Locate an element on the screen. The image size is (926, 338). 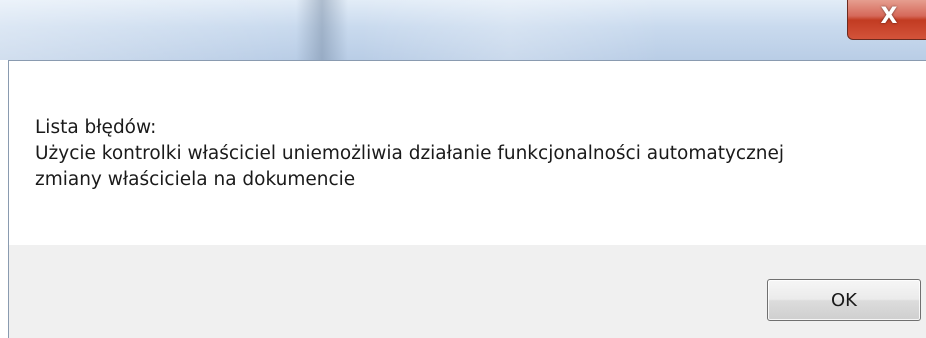
close-icon: X is located at coordinates (889, 16).